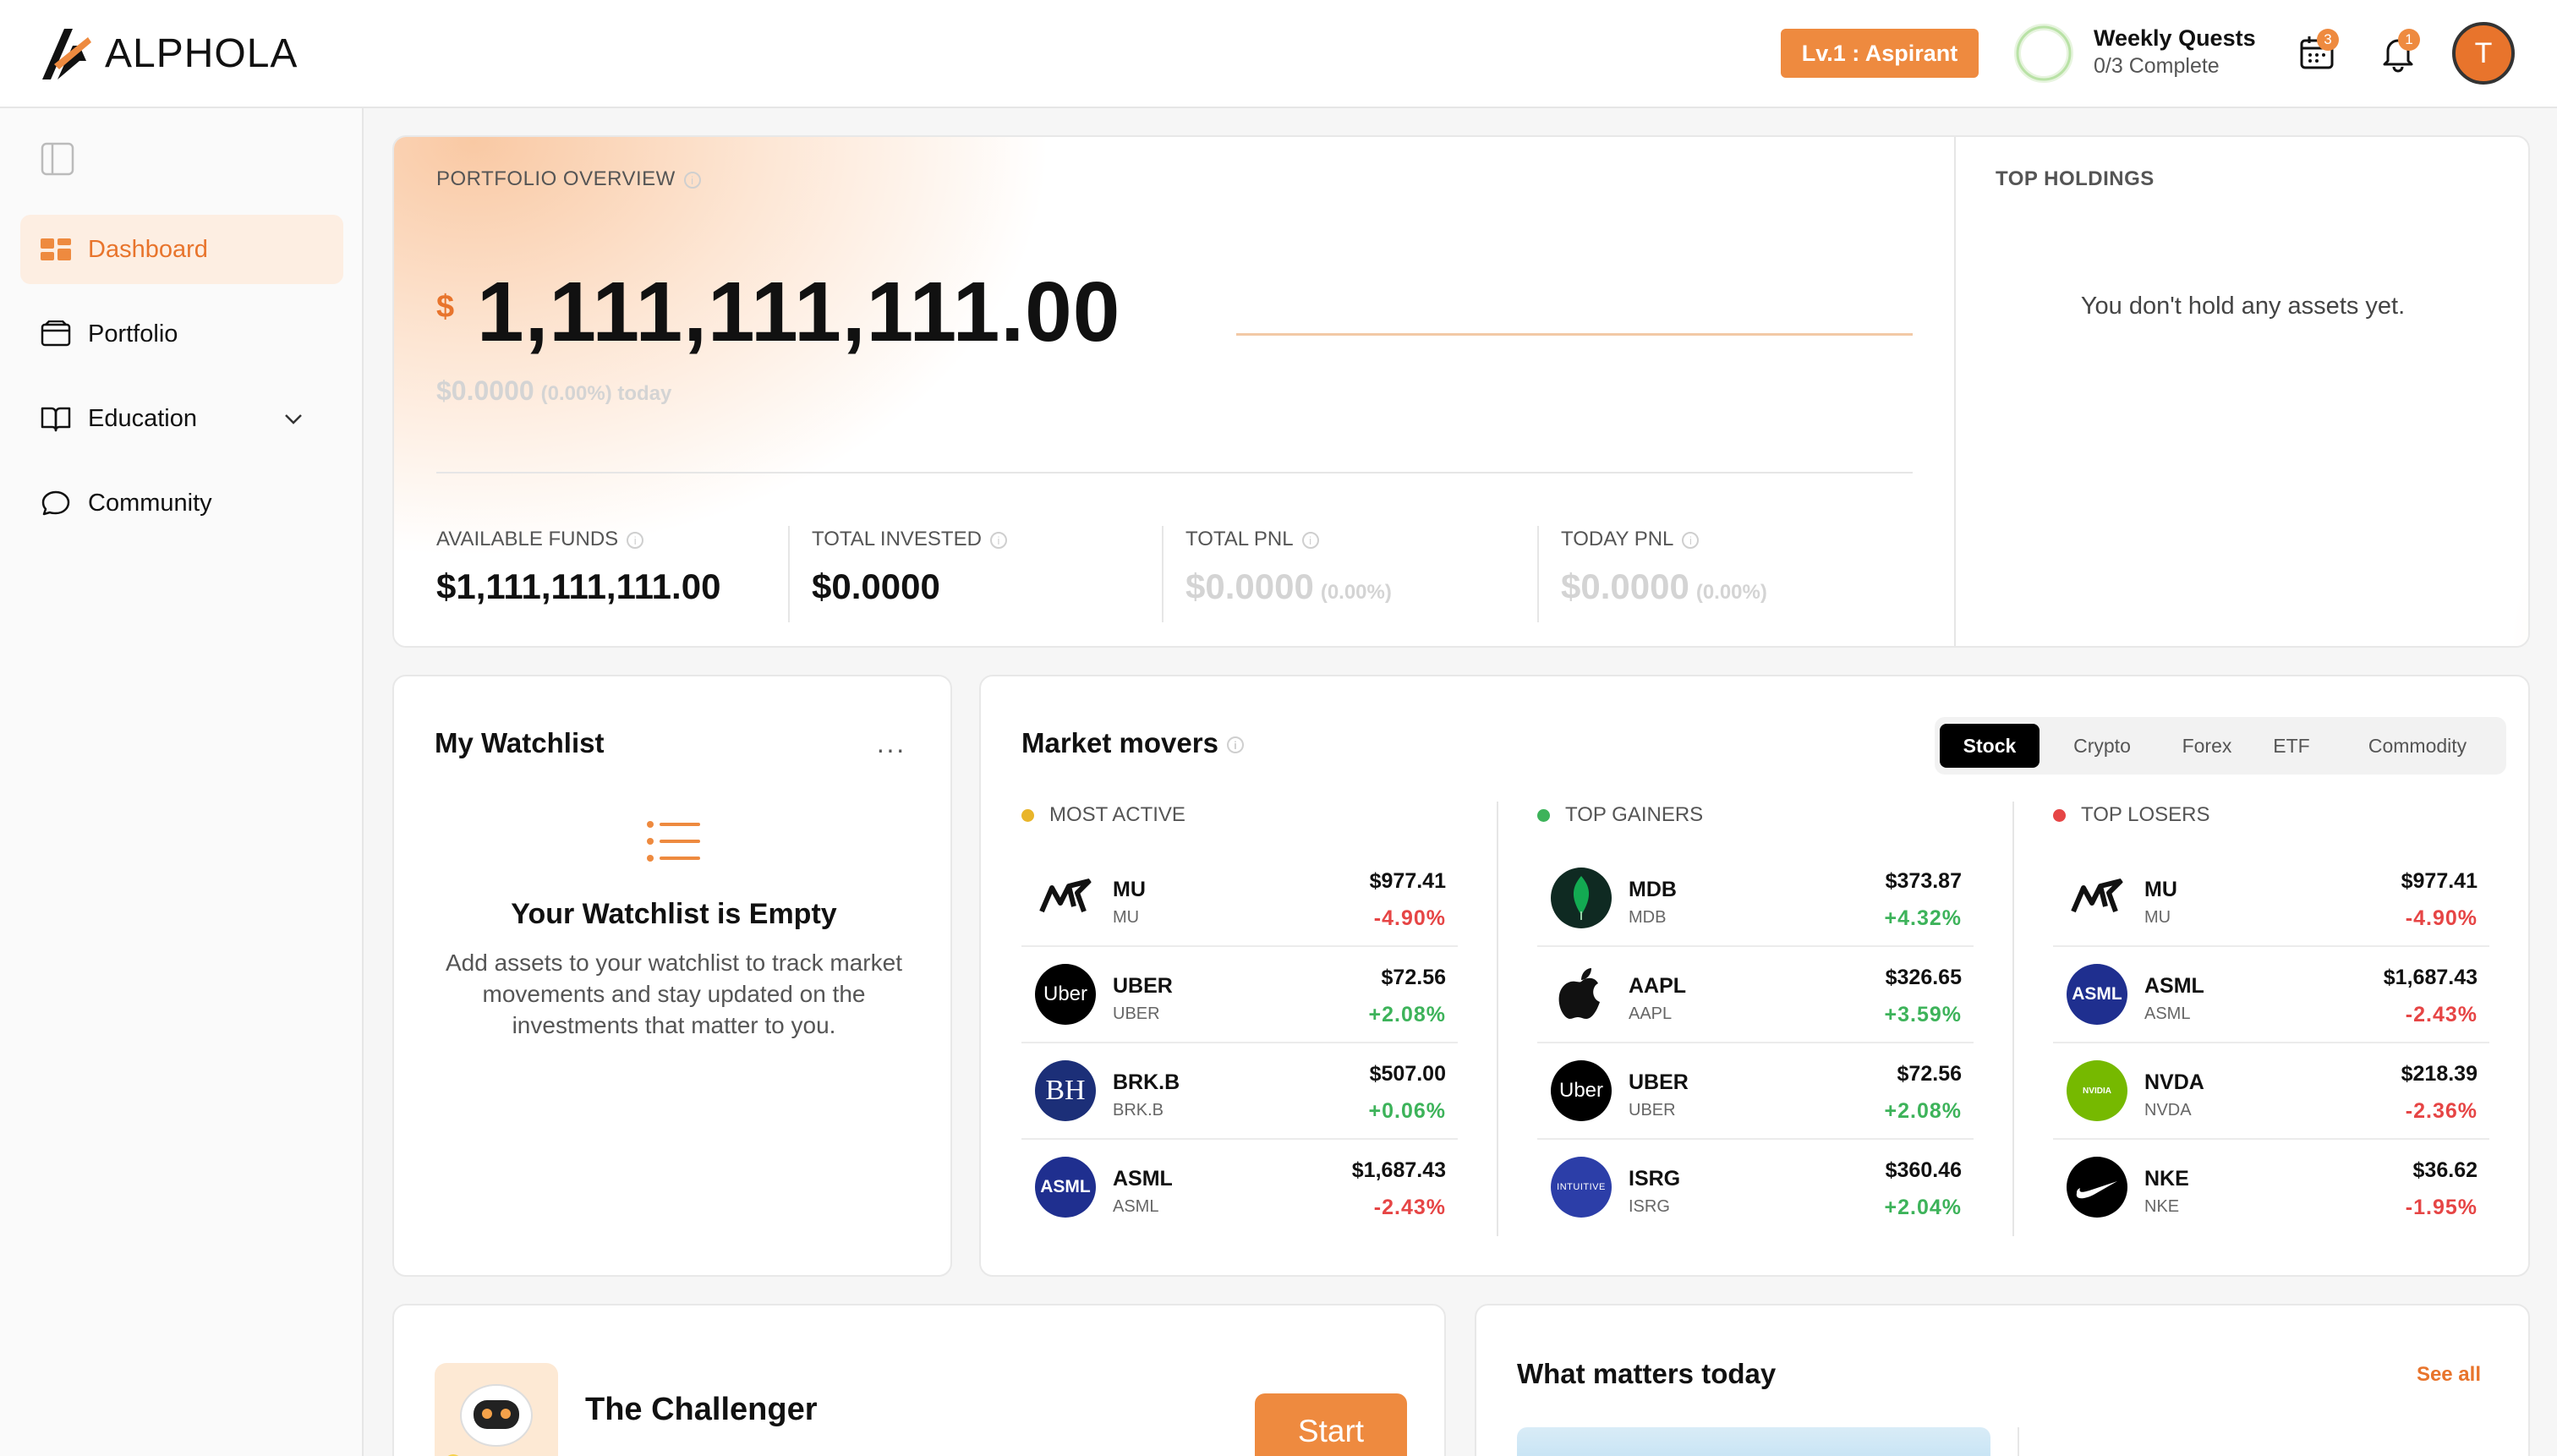  I want to click on book-icon, so click(56, 420).